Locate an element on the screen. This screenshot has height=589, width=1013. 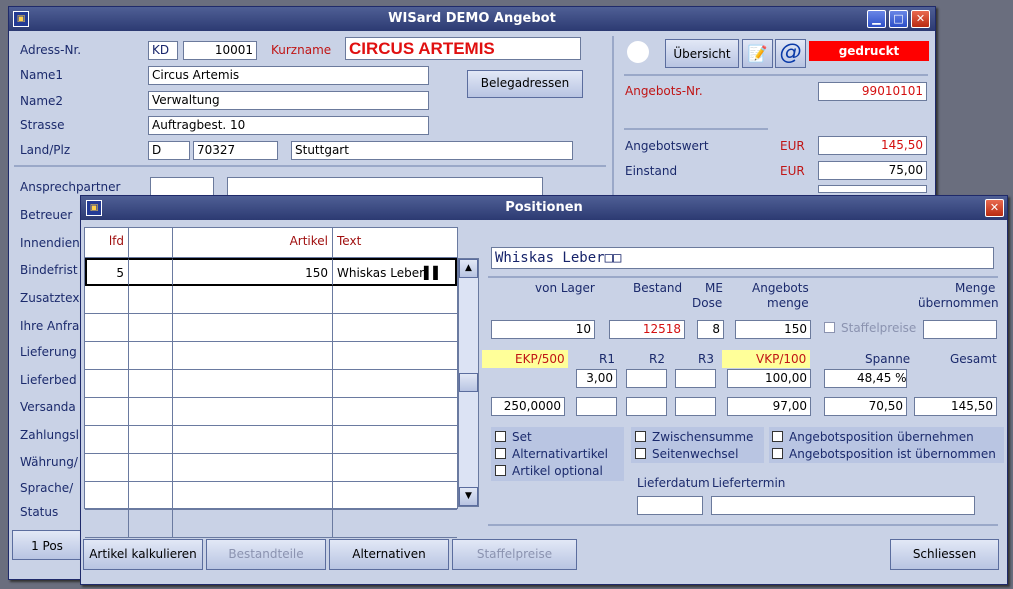
scroll-up-button: ▲ is located at coordinates (468, 268).